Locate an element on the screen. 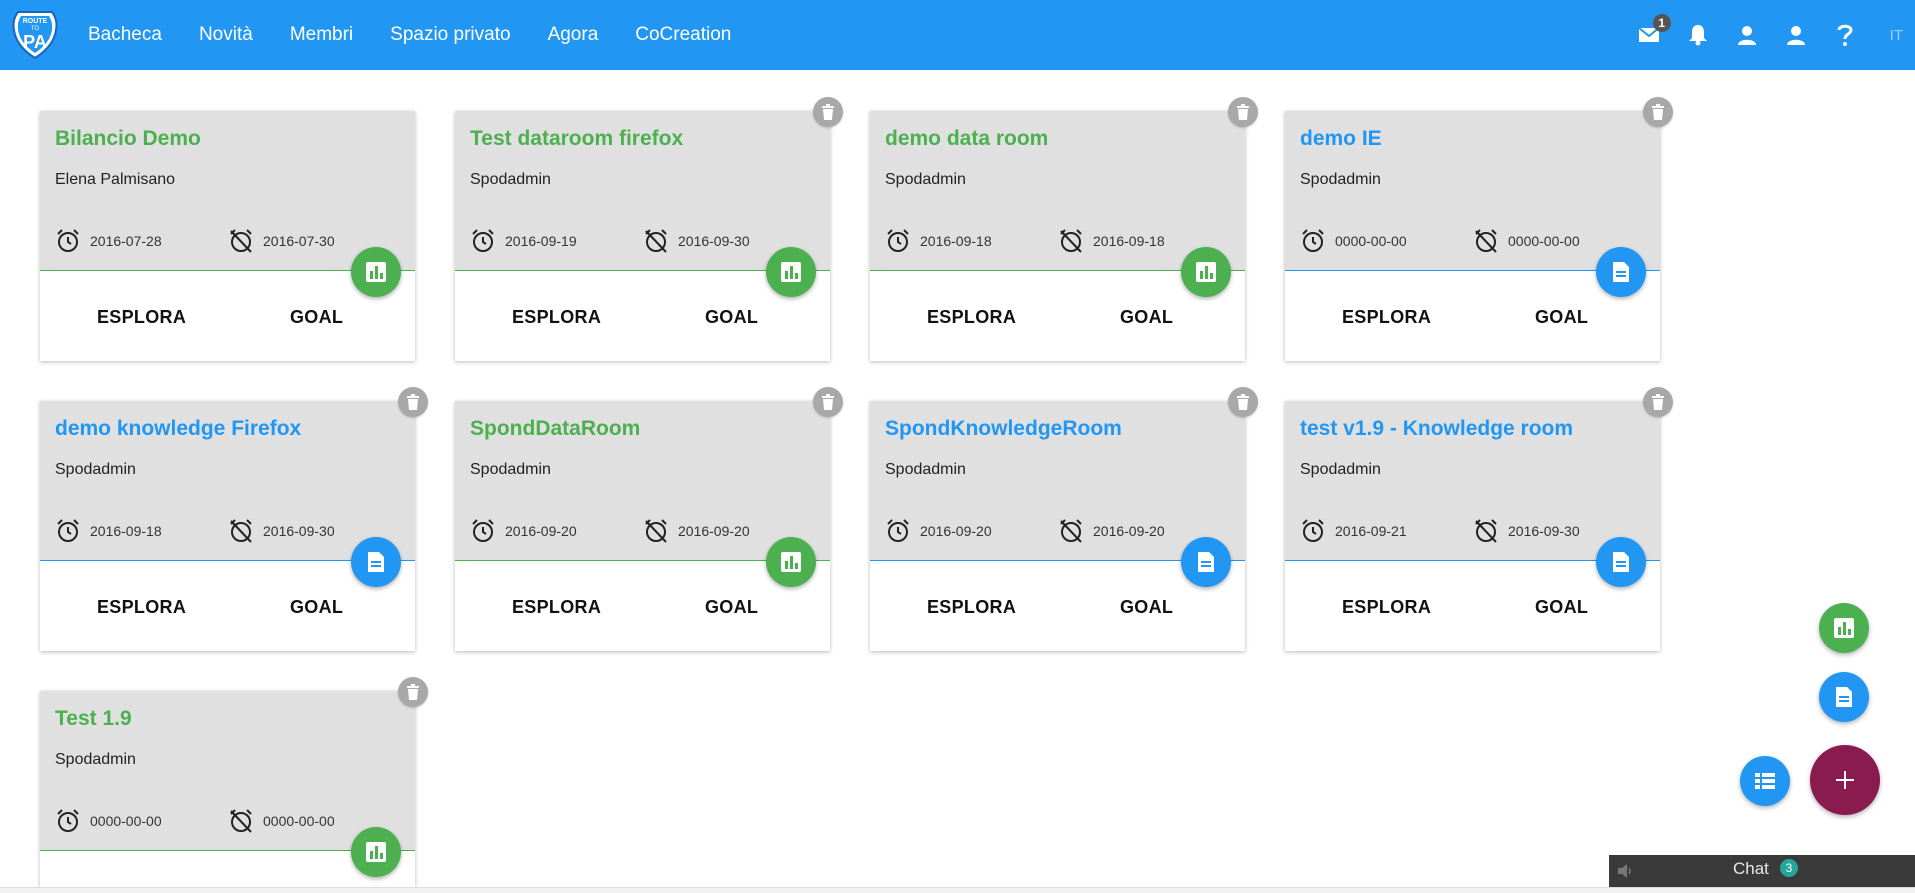 Image resolution: width=1915 pixels, height=893 pixels. card-title: Test 1.9 is located at coordinates (93, 719).